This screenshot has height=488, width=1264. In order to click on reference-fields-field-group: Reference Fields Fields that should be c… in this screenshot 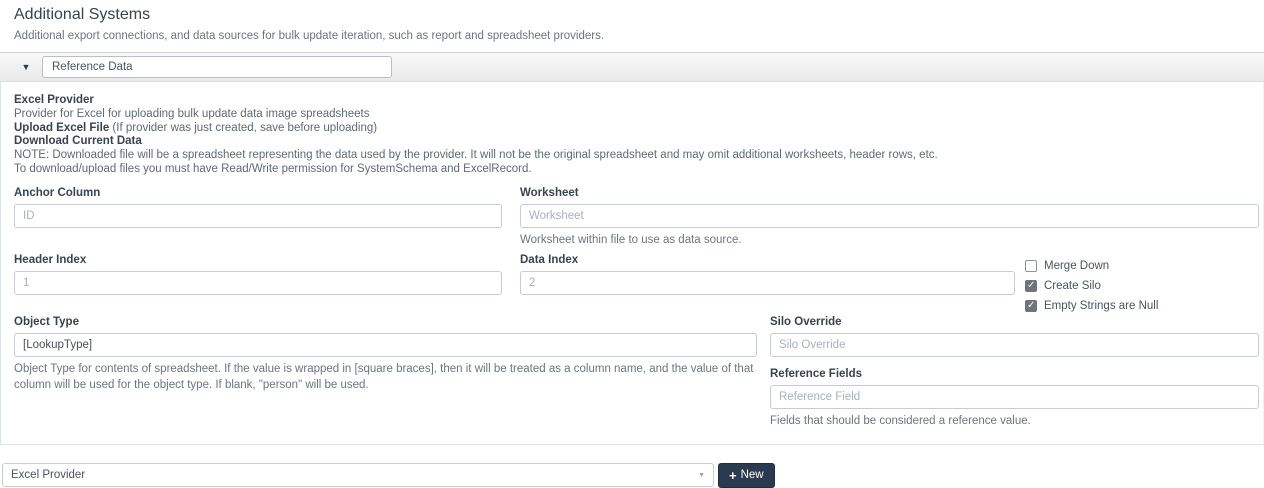, I will do `click(1014, 399)`.